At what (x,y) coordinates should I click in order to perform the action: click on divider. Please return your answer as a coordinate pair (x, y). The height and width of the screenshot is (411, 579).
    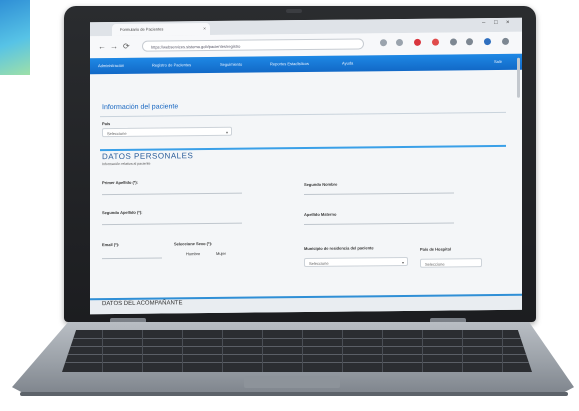
    Looking at the image, I should click on (303, 114).